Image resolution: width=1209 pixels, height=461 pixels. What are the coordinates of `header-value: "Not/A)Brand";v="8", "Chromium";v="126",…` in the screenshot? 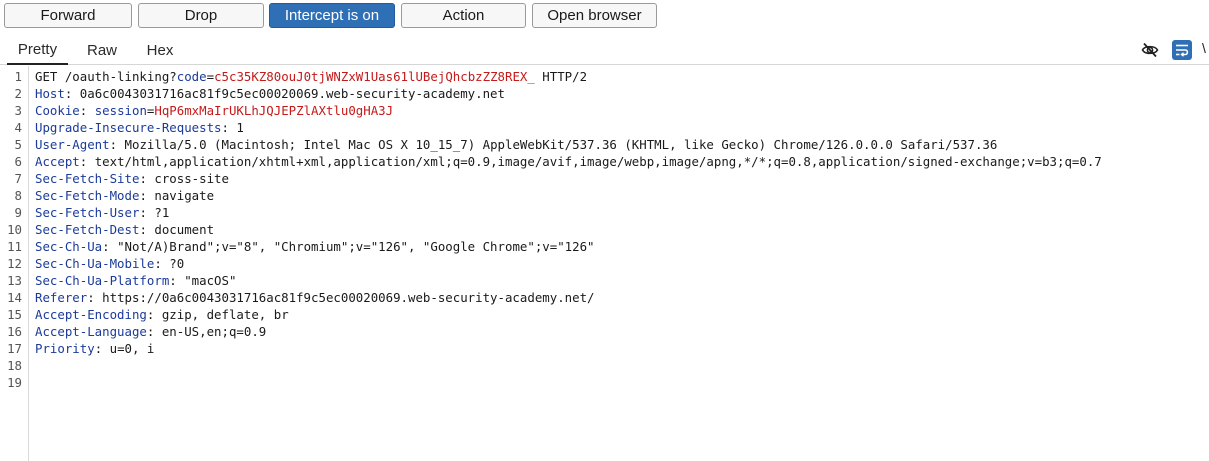 It's located at (352, 246).